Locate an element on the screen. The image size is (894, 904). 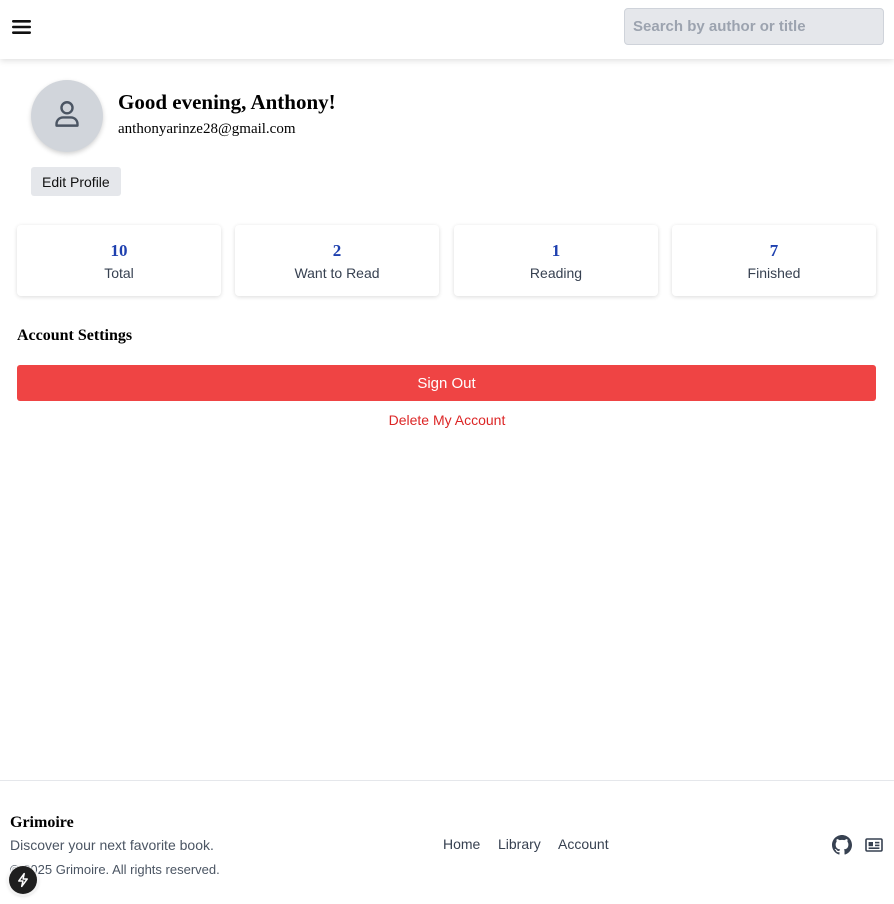
stat-value: 7 is located at coordinates (774, 250).